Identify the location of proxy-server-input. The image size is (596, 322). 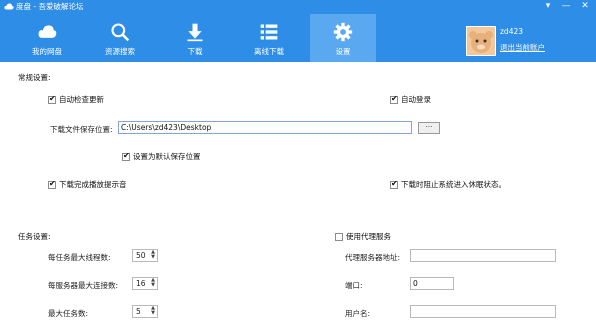
(483, 255).